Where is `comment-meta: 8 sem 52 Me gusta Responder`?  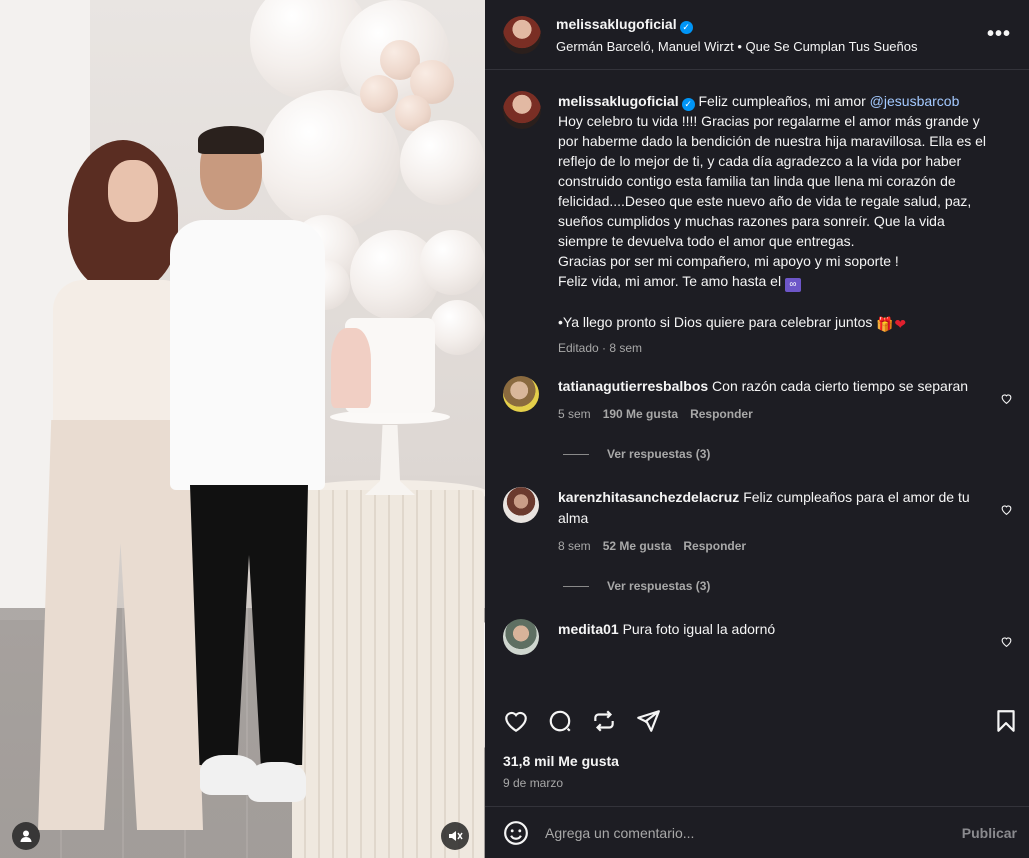 comment-meta: 8 sem 52 Me gusta Responder is located at coordinates (768, 546).